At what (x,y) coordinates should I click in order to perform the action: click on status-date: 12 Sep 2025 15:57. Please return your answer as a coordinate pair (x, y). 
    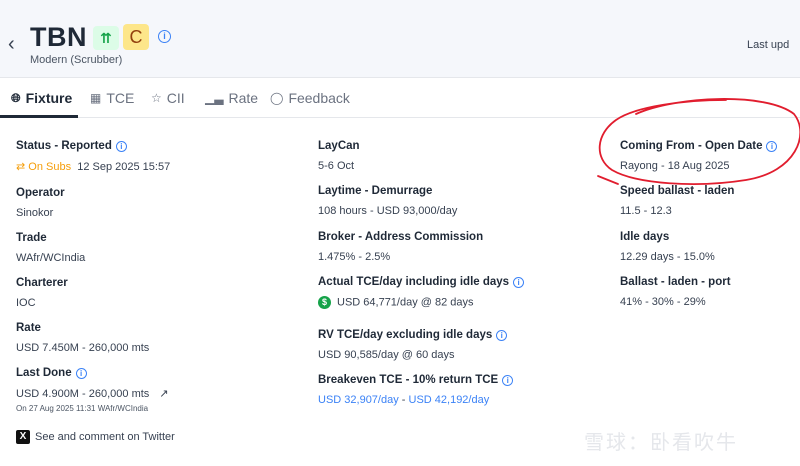
    Looking at the image, I should click on (124, 167).